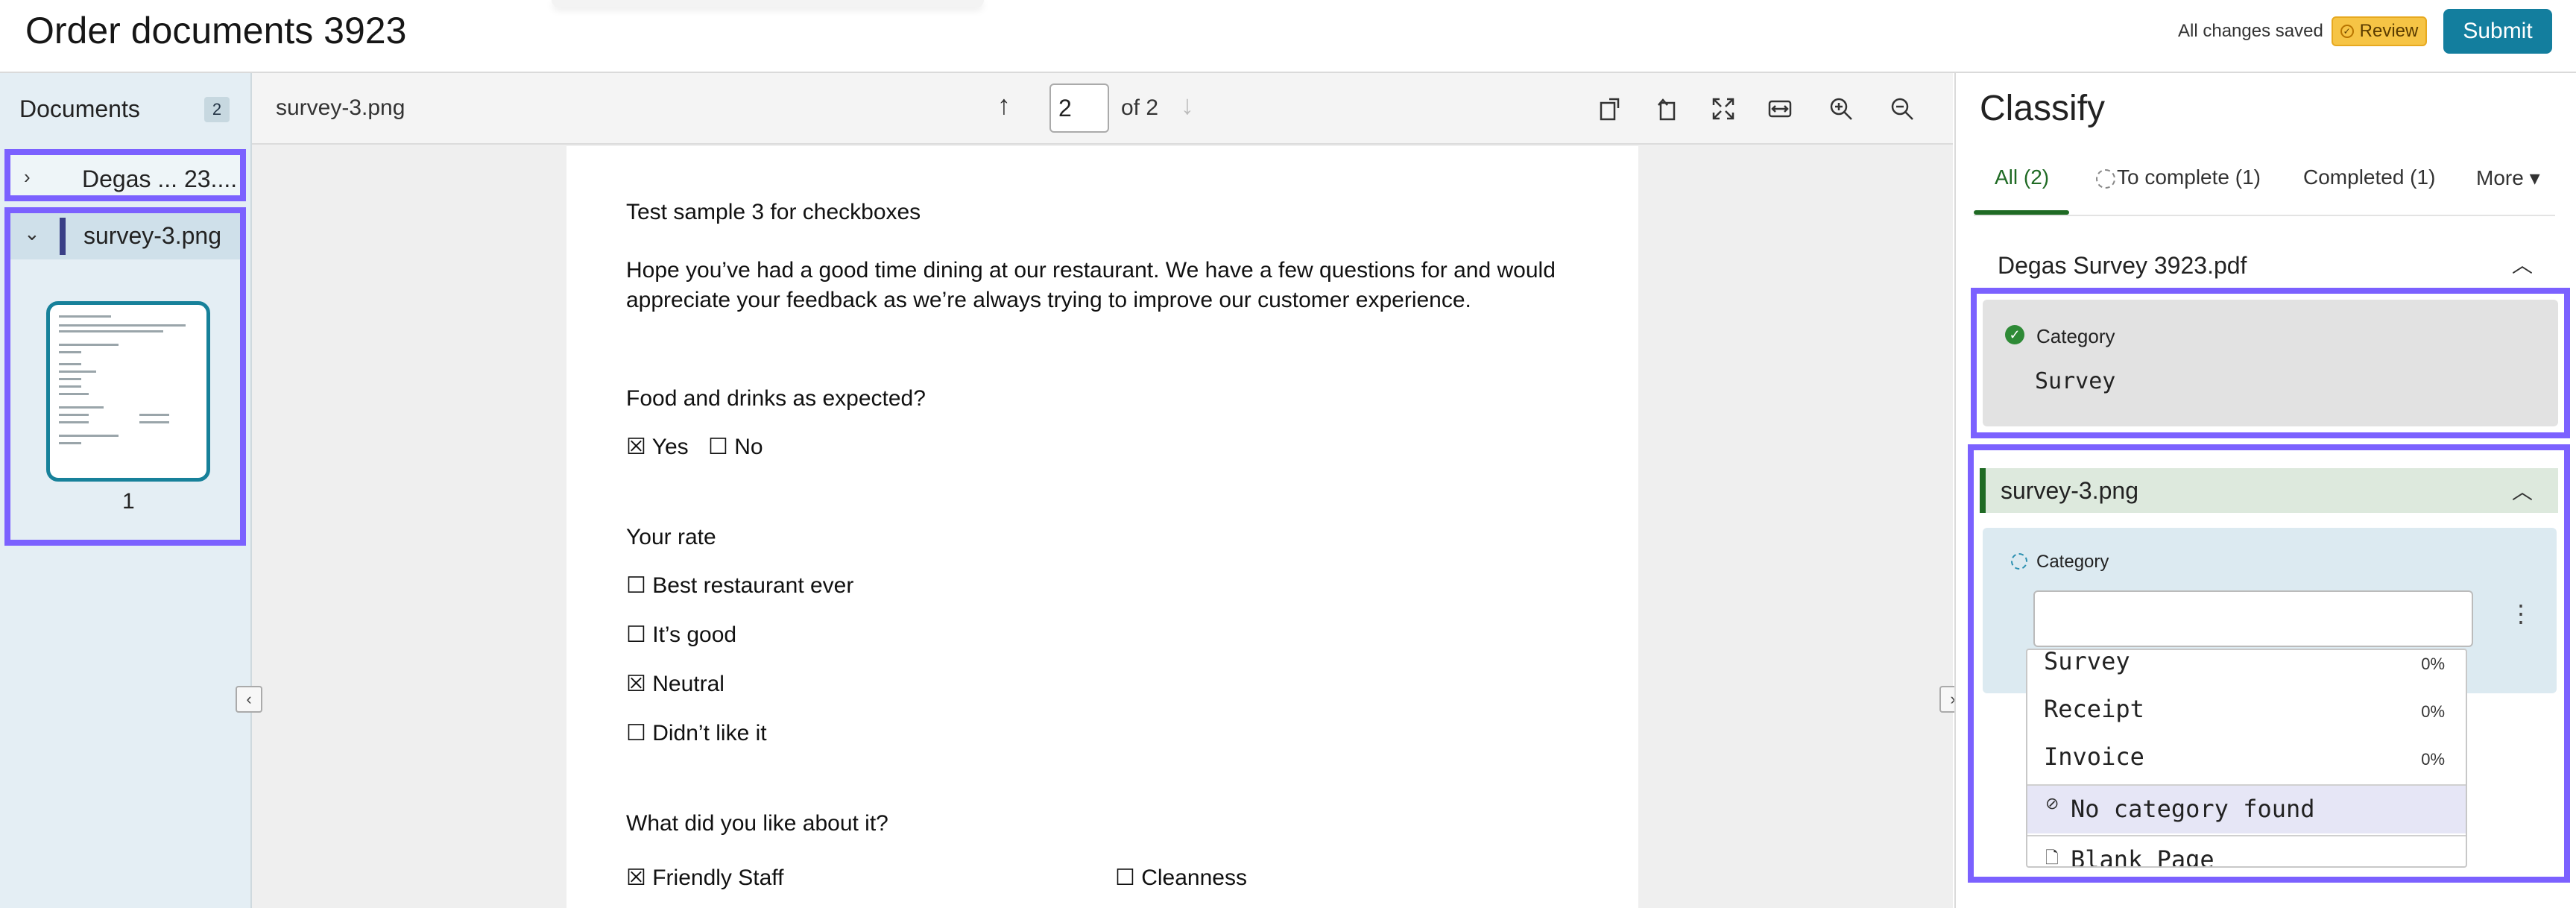 This screenshot has width=2576, height=908. What do you see at coordinates (2142, 856) in the screenshot?
I see `option-label: Blank Page` at bounding box center [2142, 856].